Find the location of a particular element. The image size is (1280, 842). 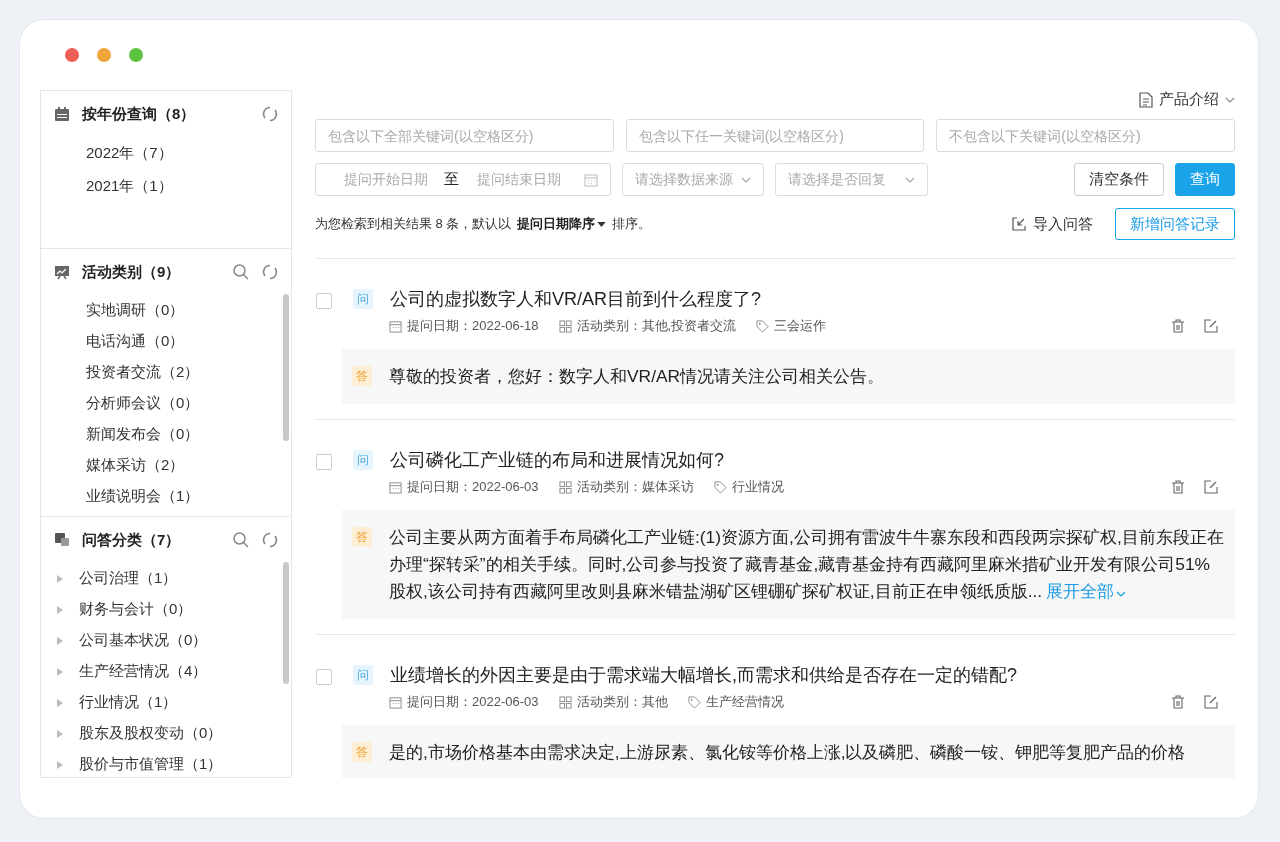

tree-item: 股东及股权变动（0） is located at coordinates (174, 733).